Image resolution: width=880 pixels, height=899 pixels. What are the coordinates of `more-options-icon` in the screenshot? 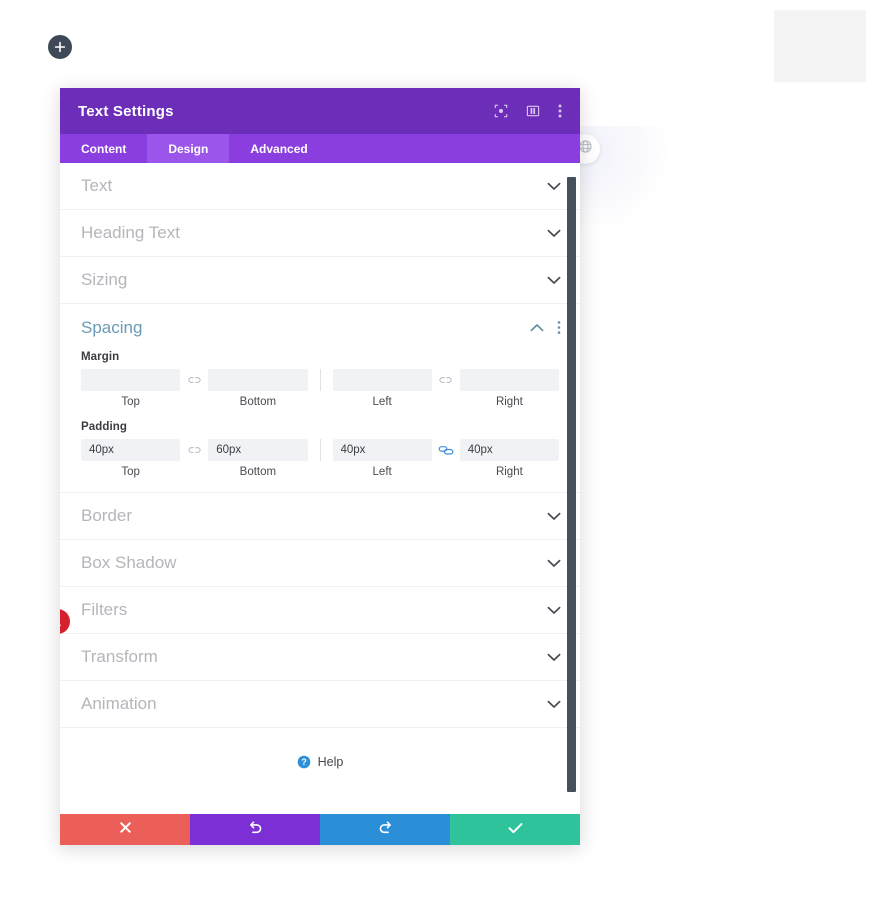 It's located at (560, 111).